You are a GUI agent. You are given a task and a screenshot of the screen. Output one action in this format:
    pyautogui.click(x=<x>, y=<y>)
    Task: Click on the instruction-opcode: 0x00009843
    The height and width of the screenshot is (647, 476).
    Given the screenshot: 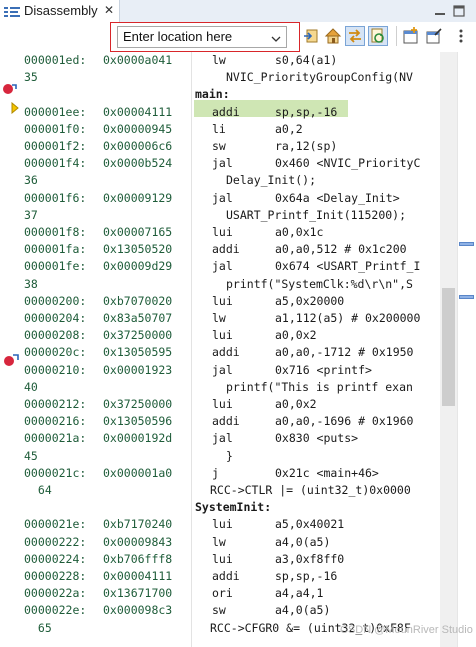 What is the action you would take?
    pyautogui.click(x=138, y=541)
    